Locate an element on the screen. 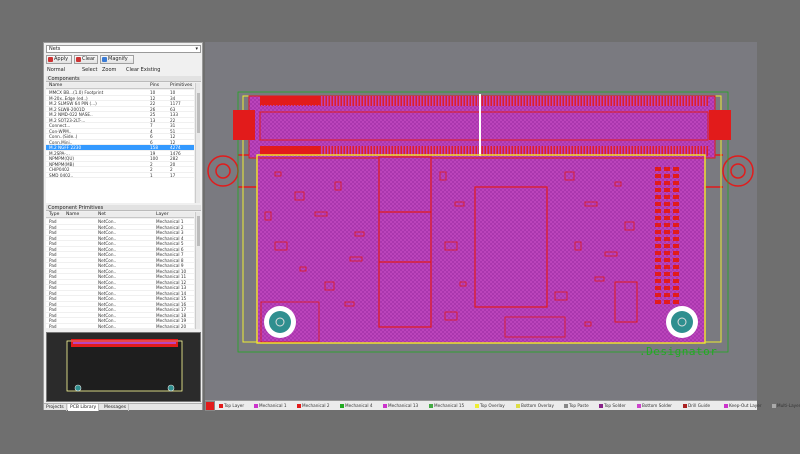  magnify-button: Magnify is located at coordinates (117, 59).